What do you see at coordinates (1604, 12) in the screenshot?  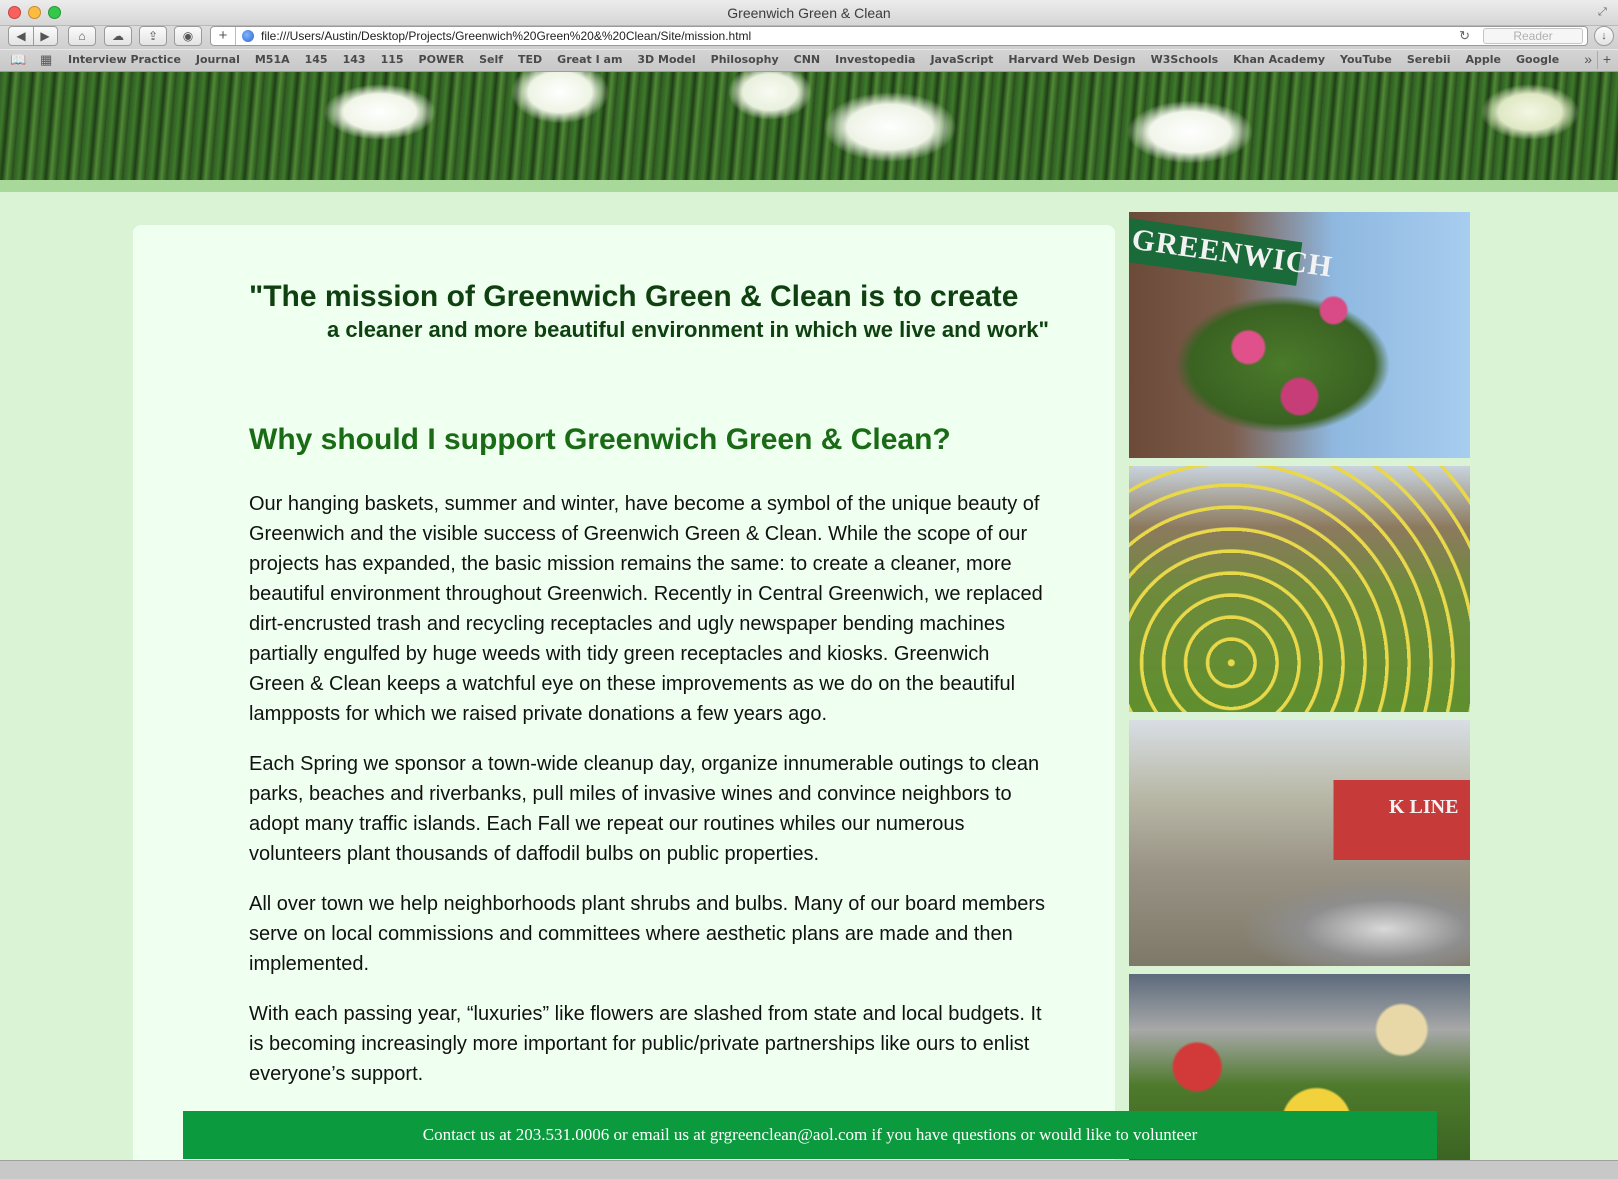 I see `fullscreen-icon: ⤢` at bounding box center [1604, 12].